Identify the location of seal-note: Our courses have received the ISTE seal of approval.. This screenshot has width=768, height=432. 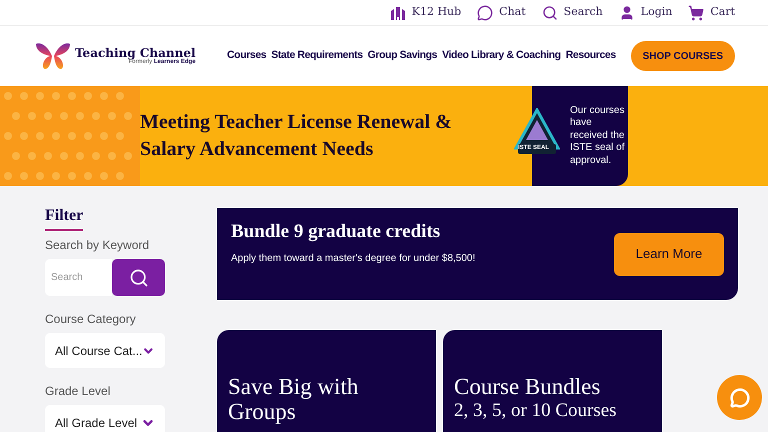
(598, 136).